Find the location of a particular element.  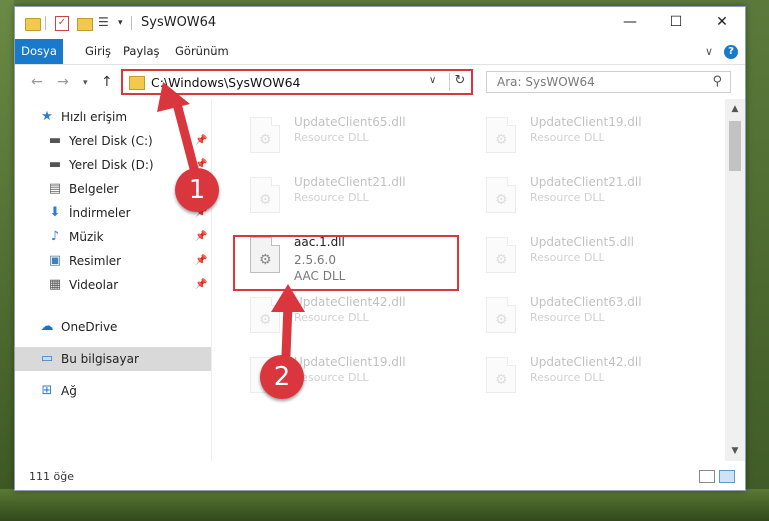

desktop-background-bottom is located at coordinates (384, 505).